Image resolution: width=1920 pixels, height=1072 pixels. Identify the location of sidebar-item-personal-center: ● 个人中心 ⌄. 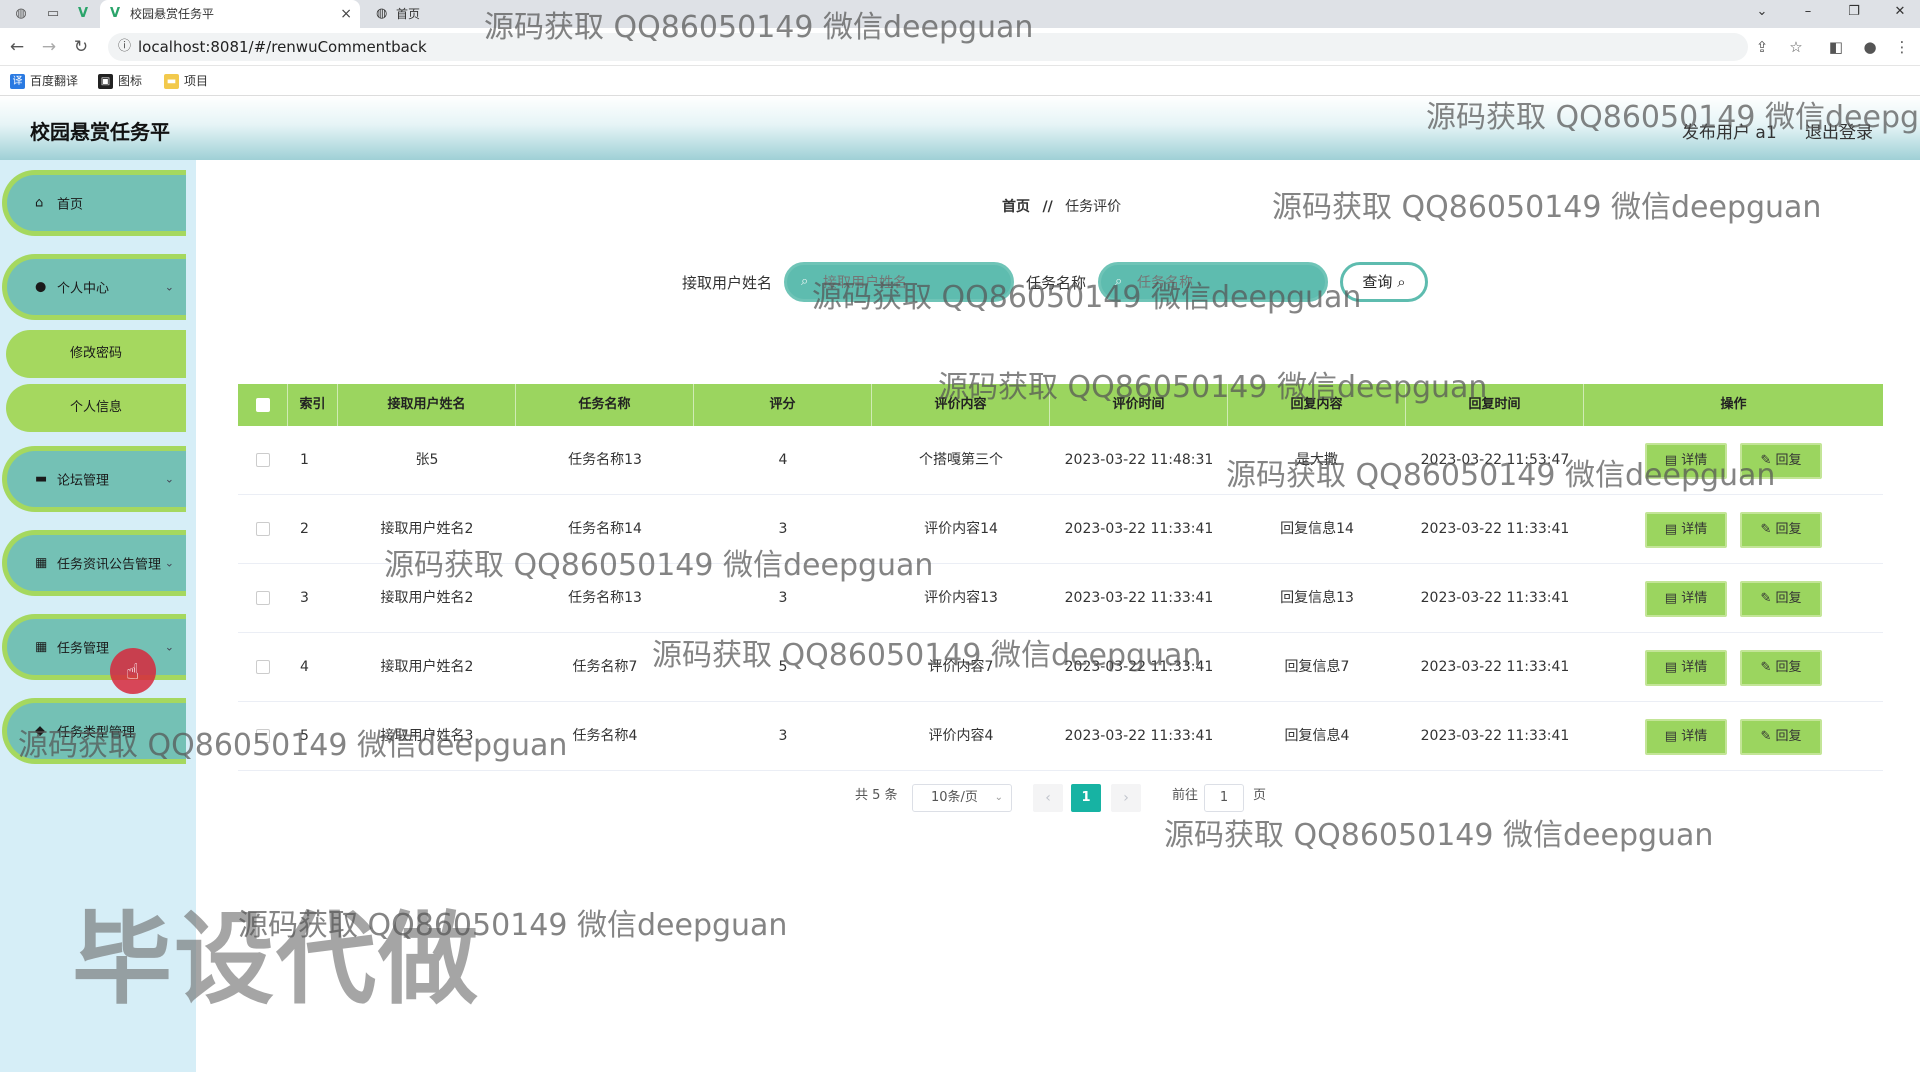
(94, 287).